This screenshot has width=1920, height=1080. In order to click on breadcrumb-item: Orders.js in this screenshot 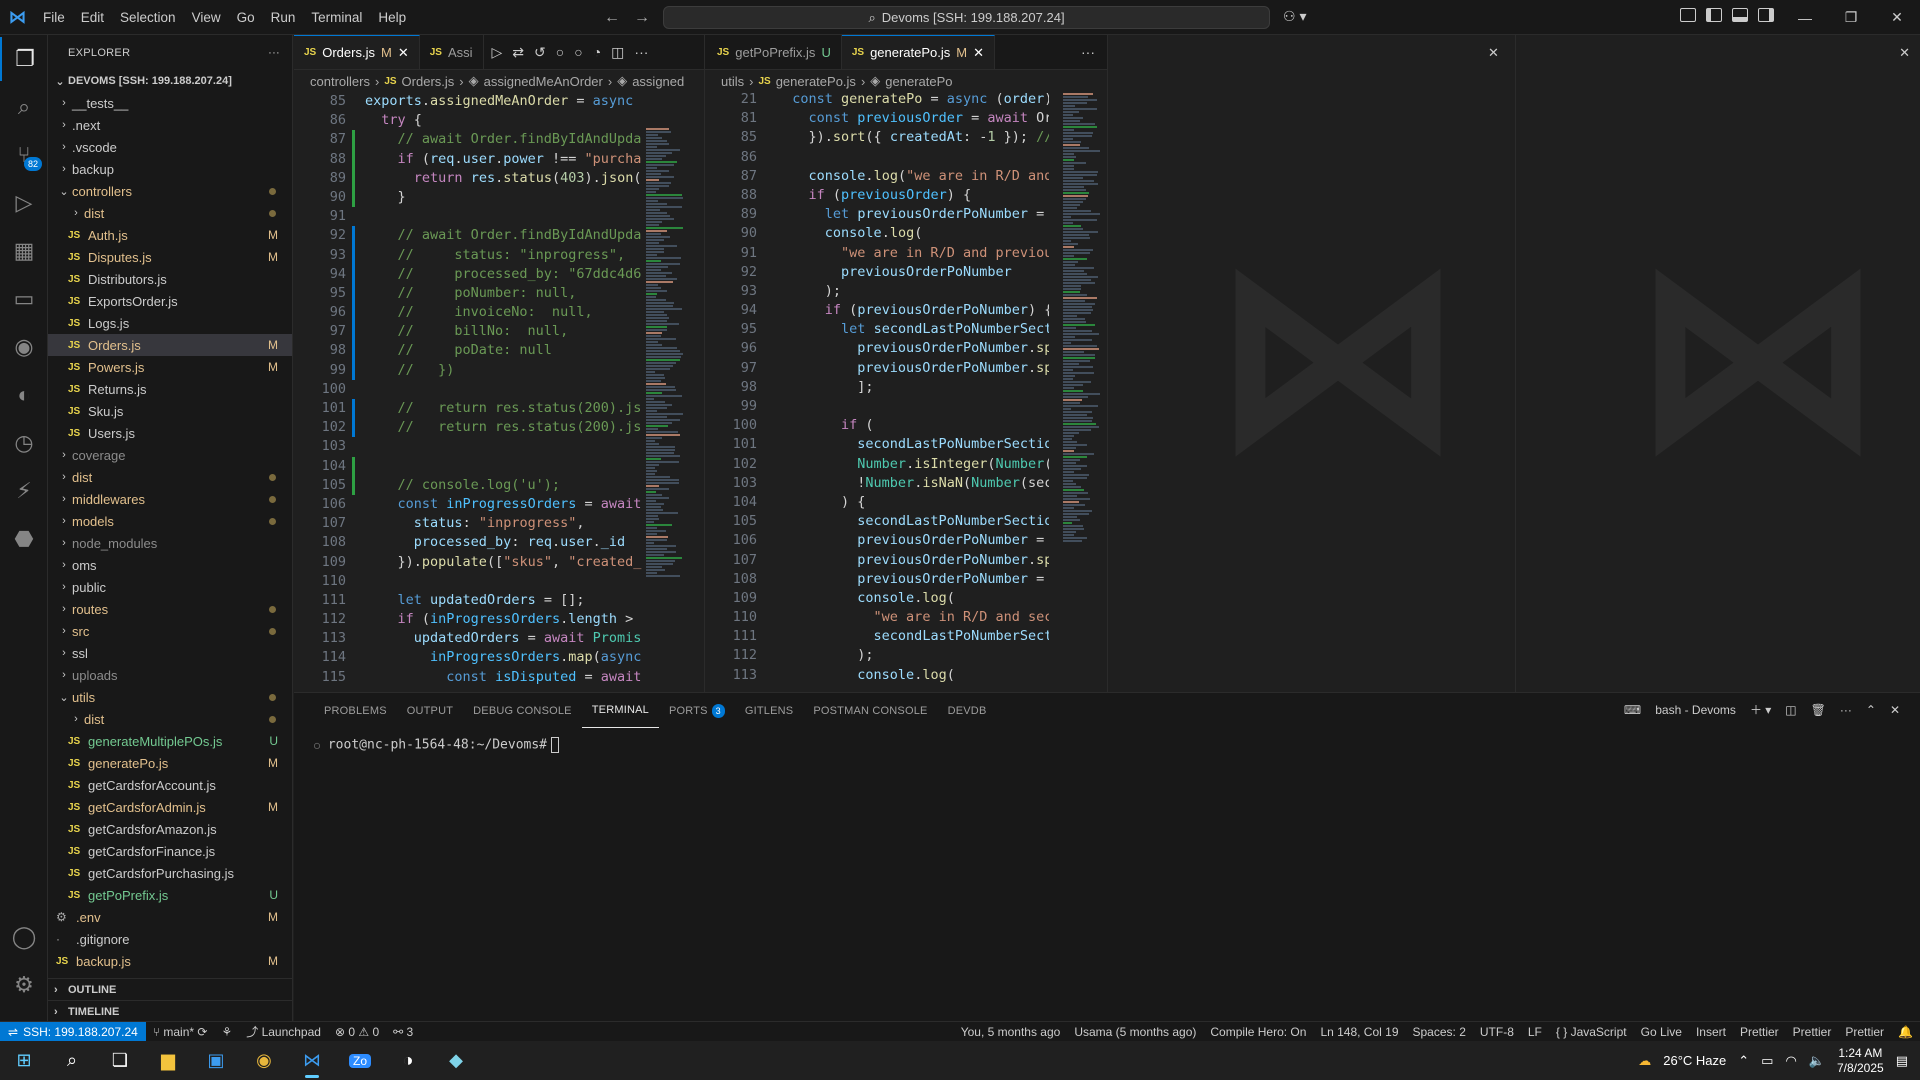, I will do `click(428, 81)`.